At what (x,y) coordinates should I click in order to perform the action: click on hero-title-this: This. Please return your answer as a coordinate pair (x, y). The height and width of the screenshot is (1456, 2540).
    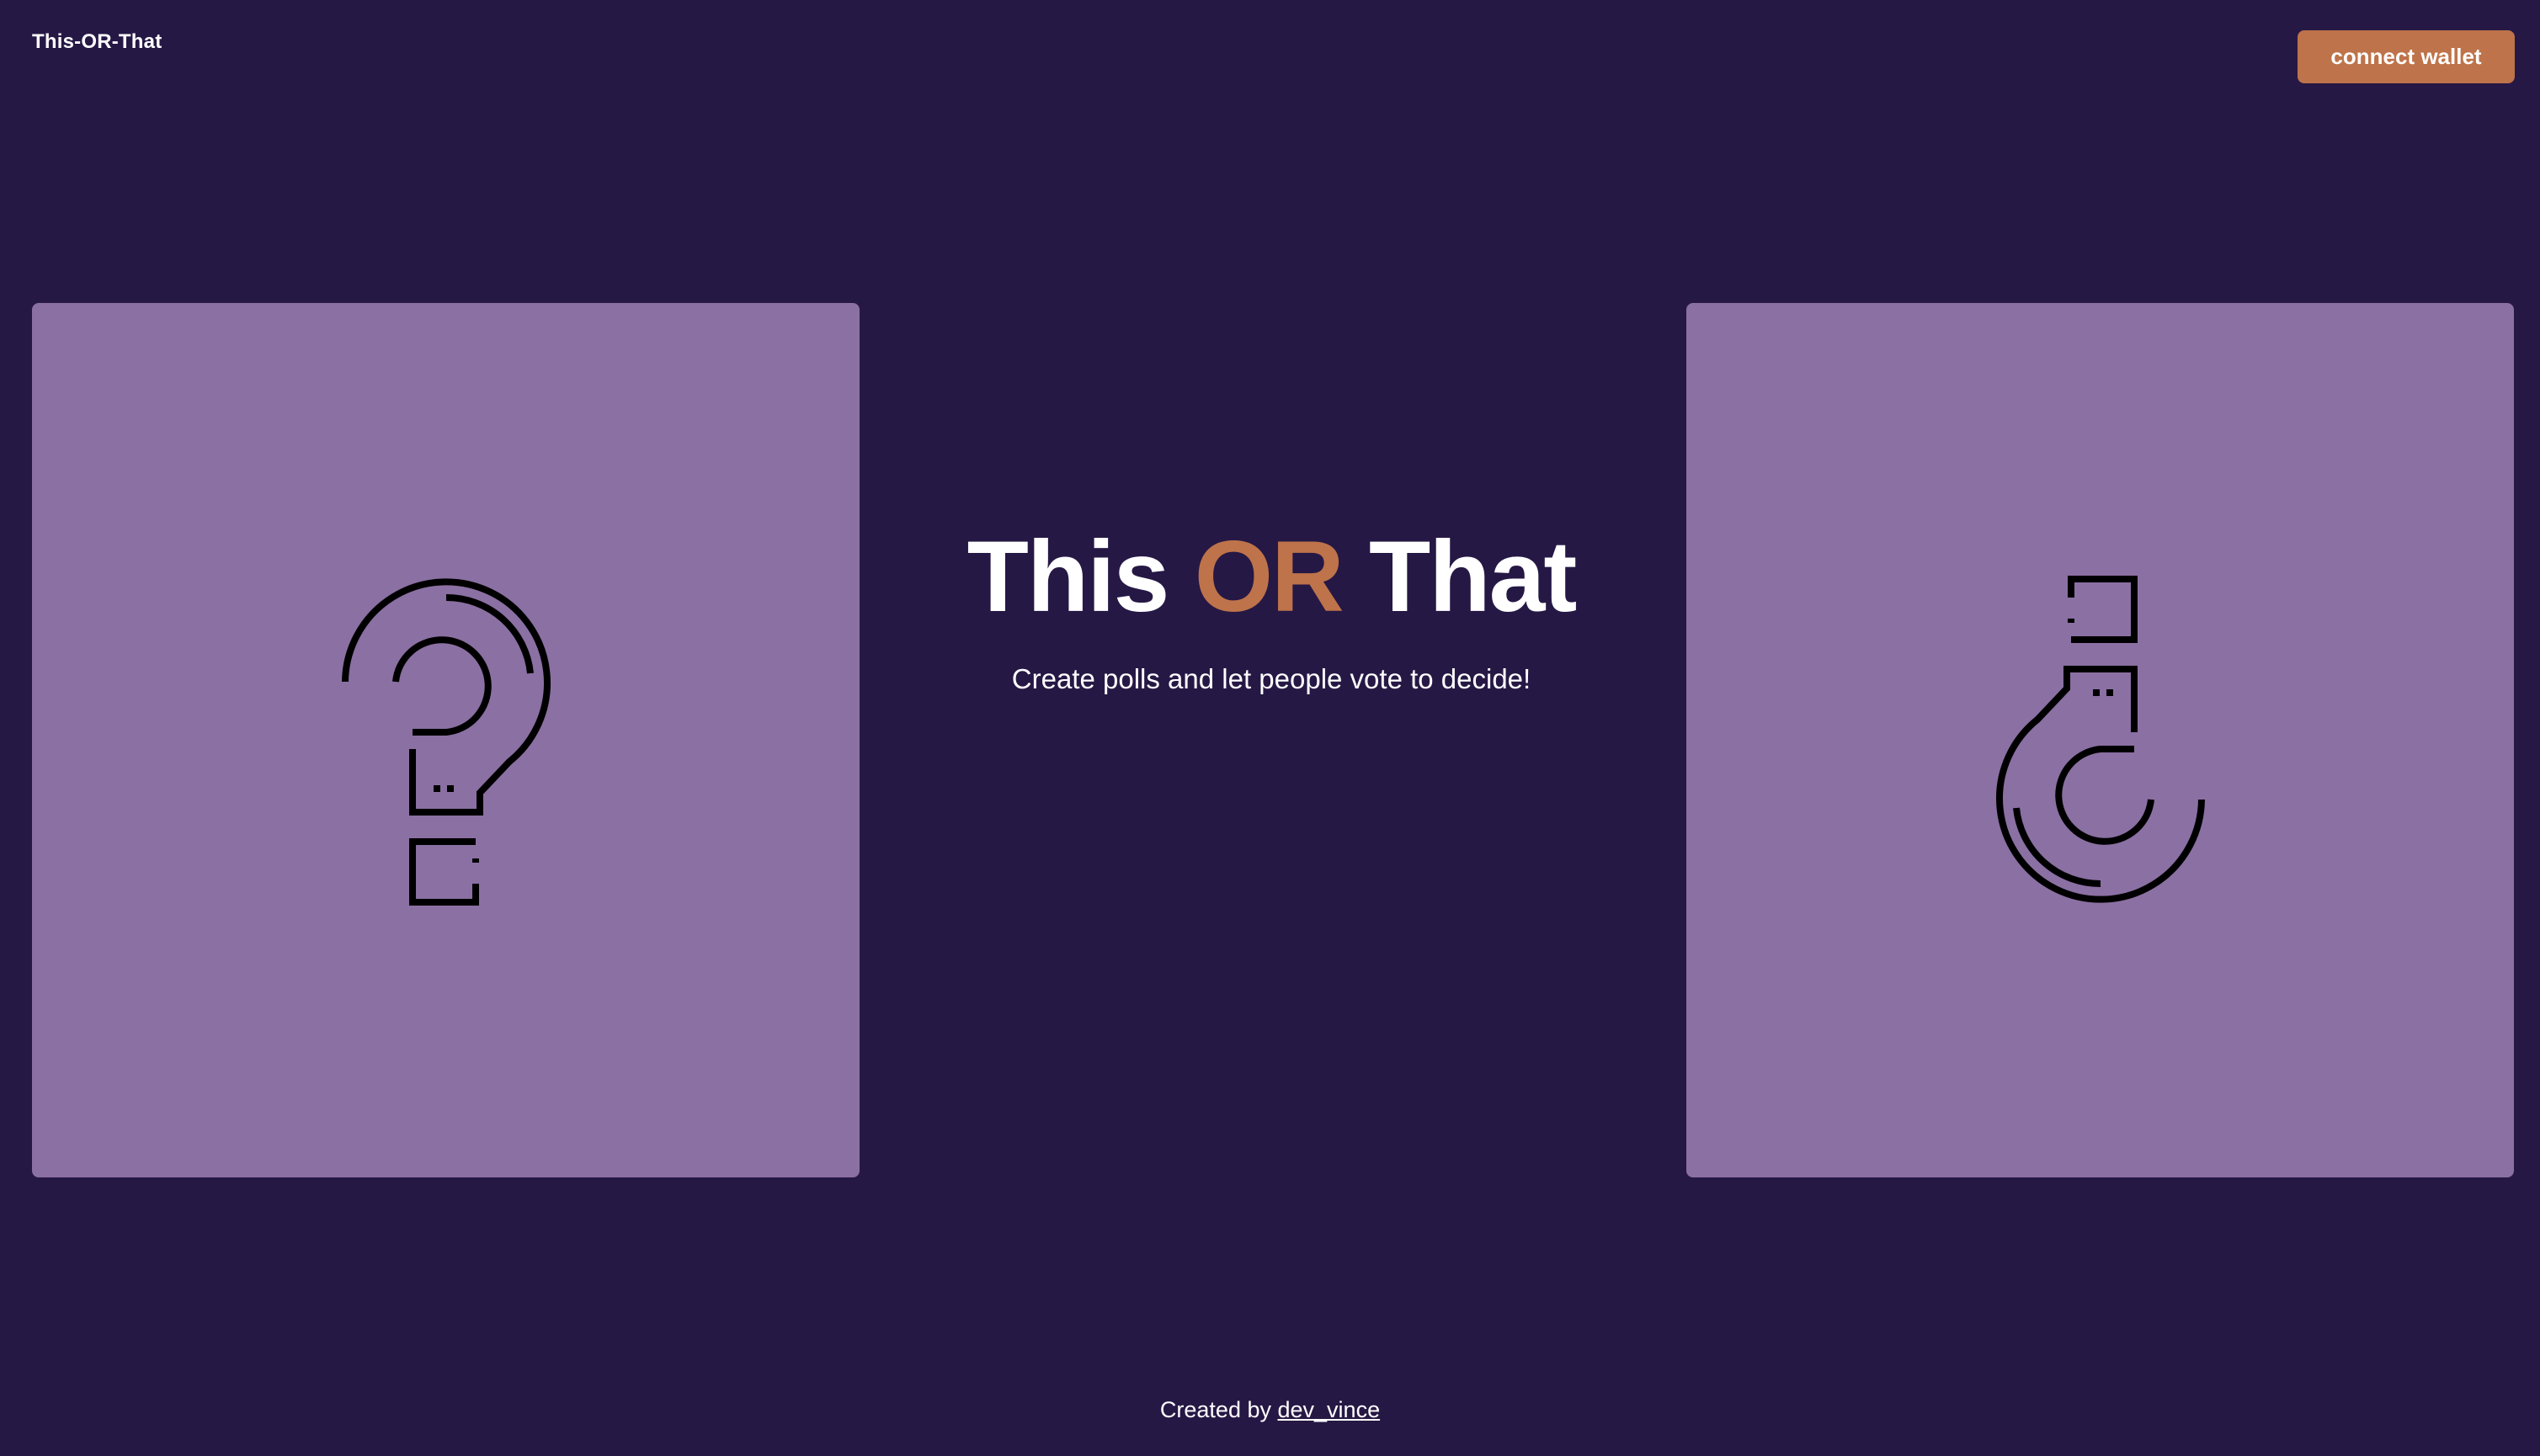
    Looking at the image, I should click on (1068, 576).